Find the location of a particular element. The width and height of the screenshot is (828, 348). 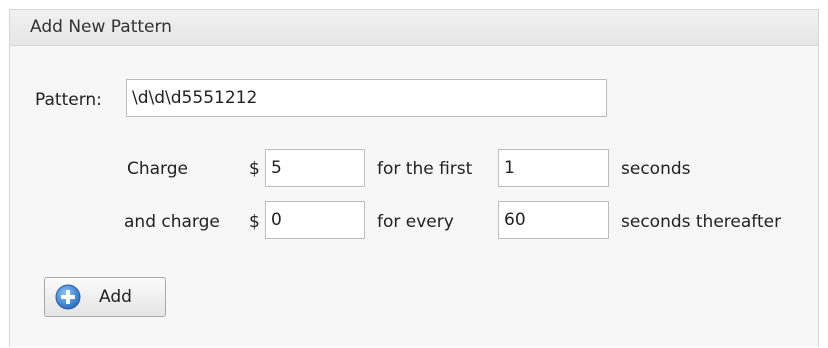

and-charge-label: and charge is located at coordinates (172, 222).